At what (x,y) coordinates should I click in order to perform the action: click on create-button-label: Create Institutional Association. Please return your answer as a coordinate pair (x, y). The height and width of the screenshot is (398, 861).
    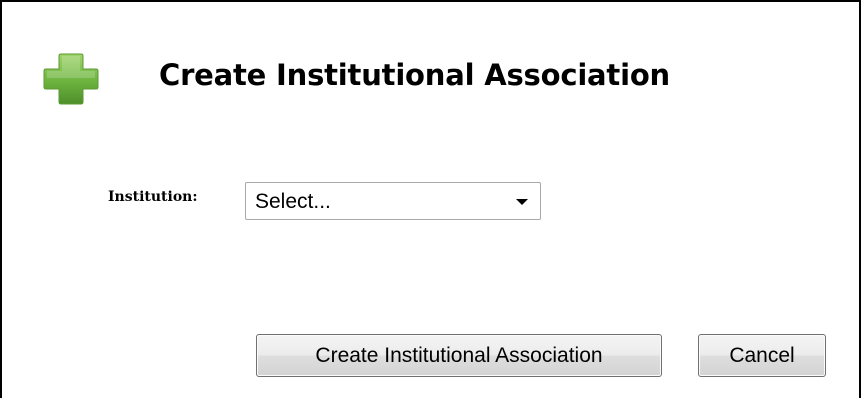
    Looking at the image, I should click on (459, 355).